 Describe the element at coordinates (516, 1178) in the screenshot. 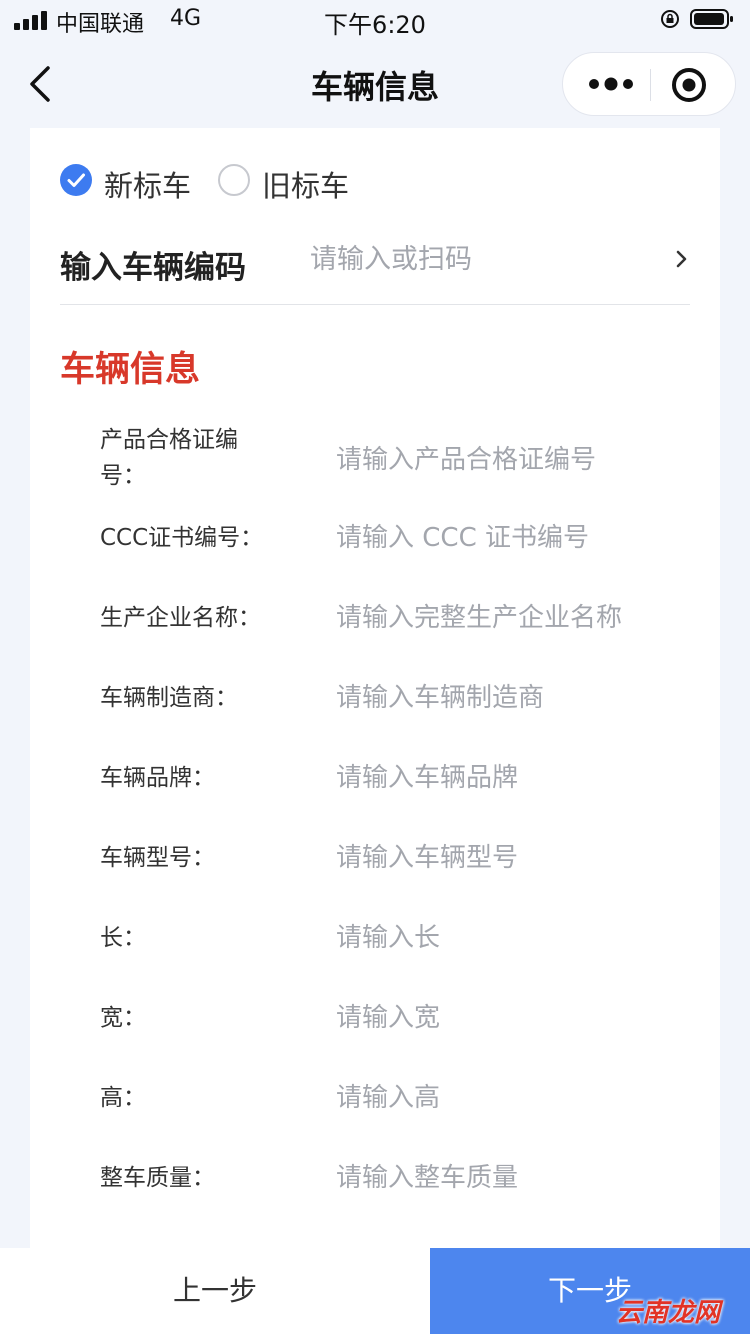

I see `curb-weight-input` at that location.